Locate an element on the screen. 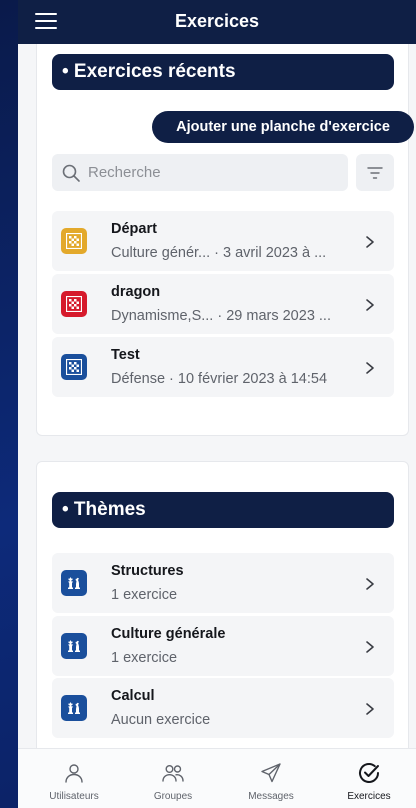 The width and height of the screenshot is (416, 808). exercise-title: Test is located at coordinates (125, 355).